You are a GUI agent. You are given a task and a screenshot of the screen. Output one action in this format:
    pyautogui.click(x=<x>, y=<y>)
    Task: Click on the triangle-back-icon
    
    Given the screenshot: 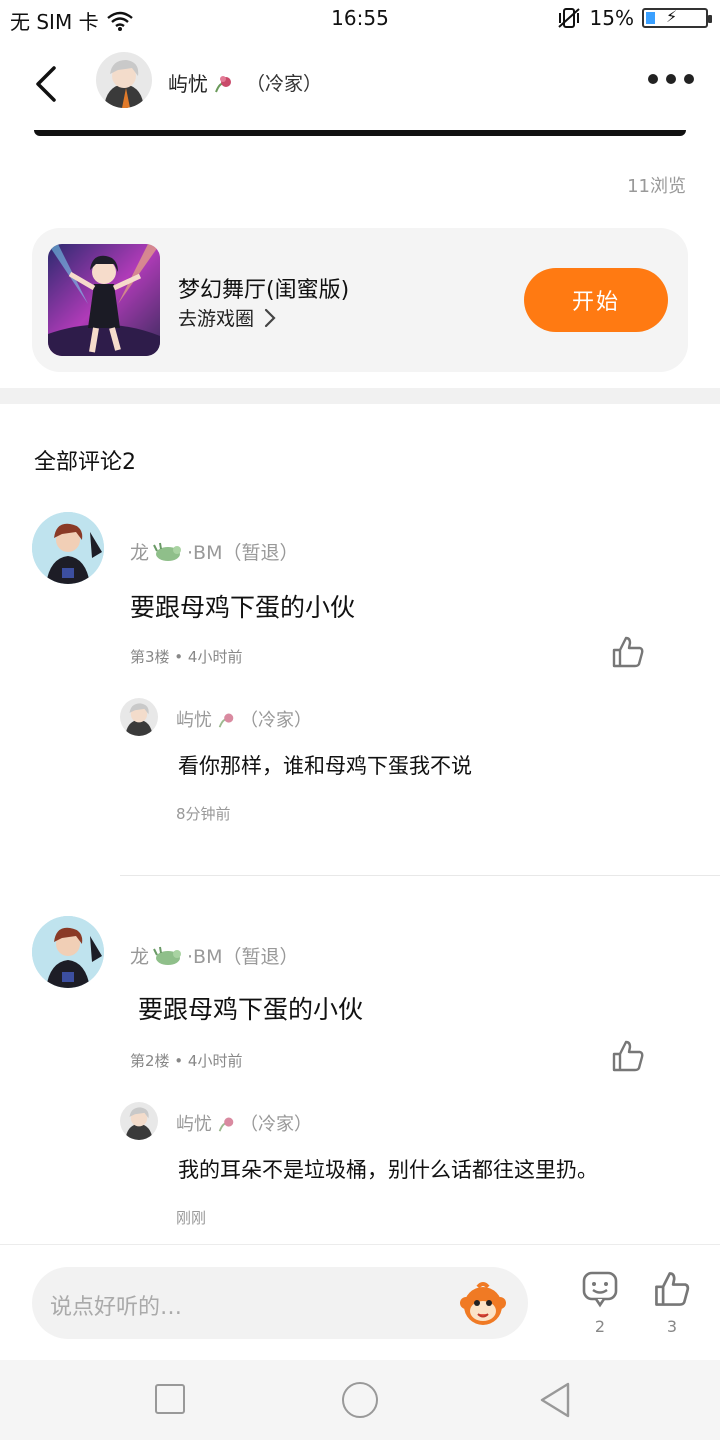 What is the action you would take?
    pyautogui.click(x=555, y=1400)
    